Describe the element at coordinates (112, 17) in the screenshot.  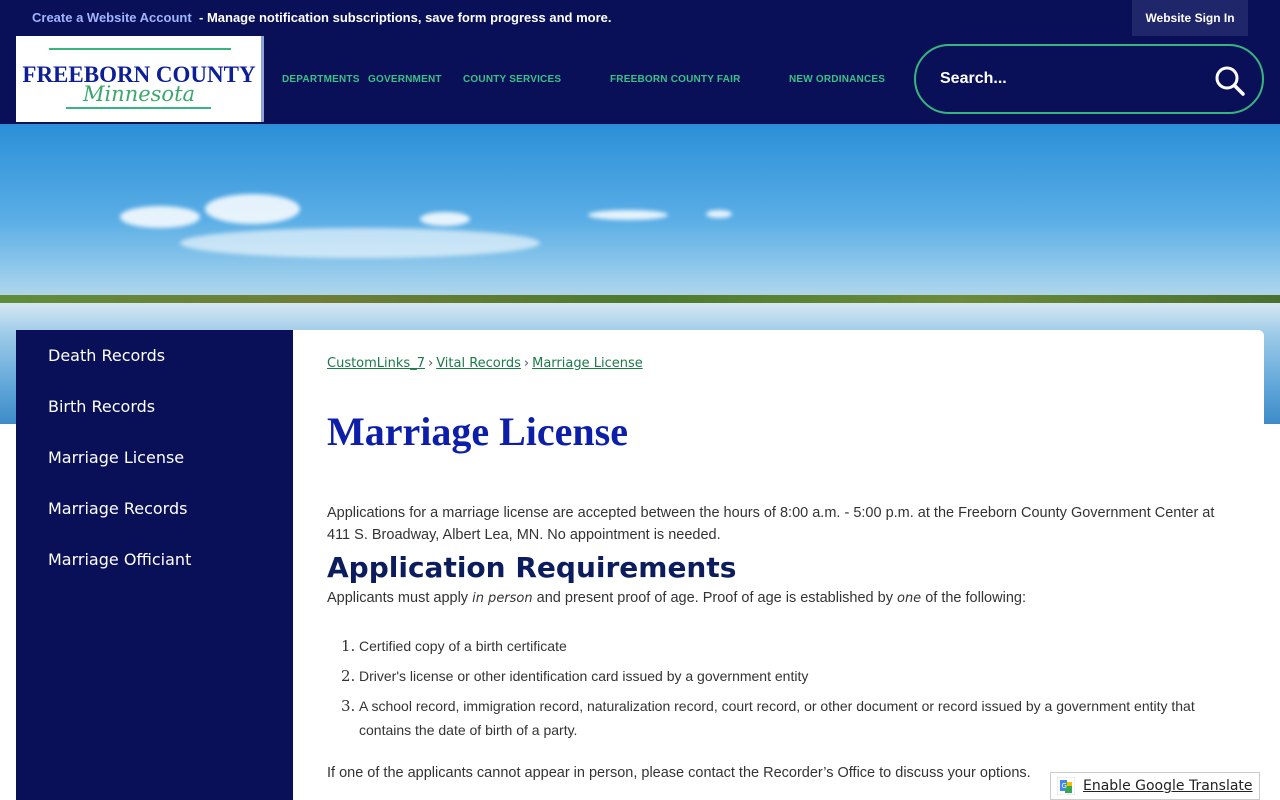
I see `create-account-link: Create a Website Account` at that location.